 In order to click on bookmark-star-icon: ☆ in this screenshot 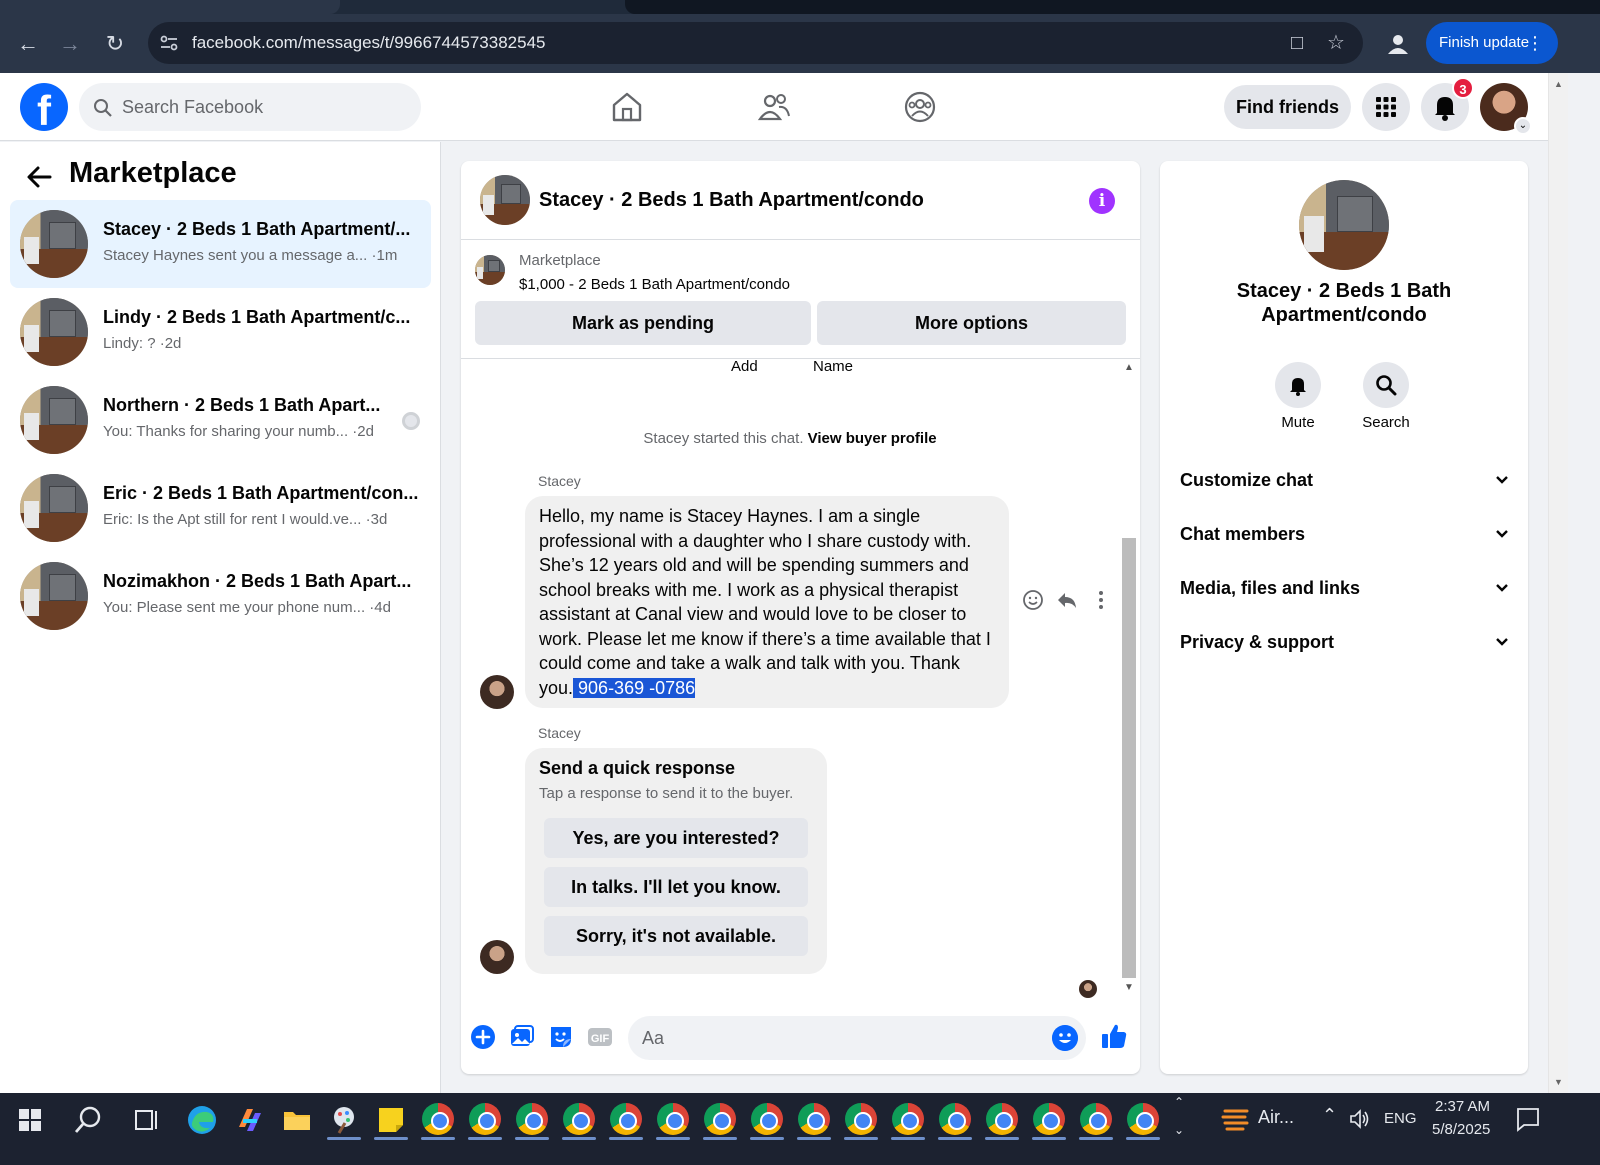, I will do `click(1336, 43)`.